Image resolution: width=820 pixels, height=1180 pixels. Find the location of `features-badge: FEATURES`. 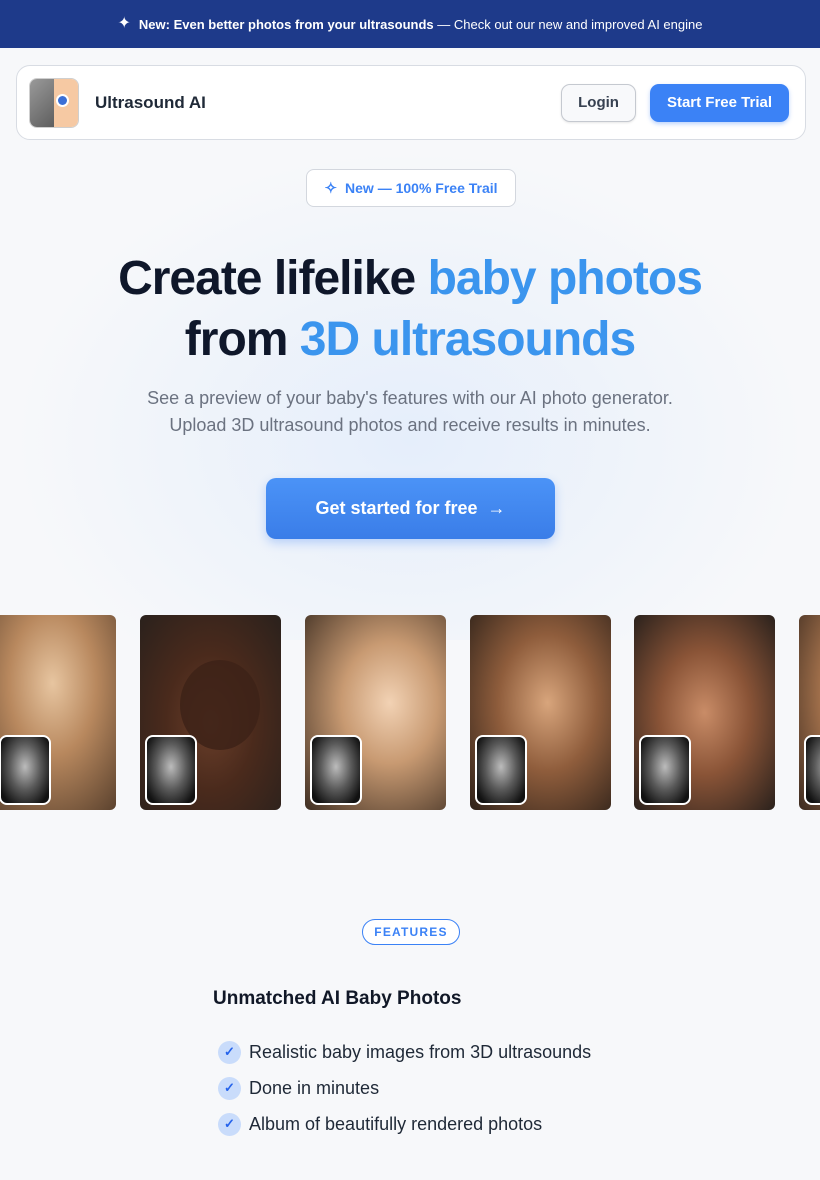

features-badge: FEATURES is located at coordinates (411, 932).